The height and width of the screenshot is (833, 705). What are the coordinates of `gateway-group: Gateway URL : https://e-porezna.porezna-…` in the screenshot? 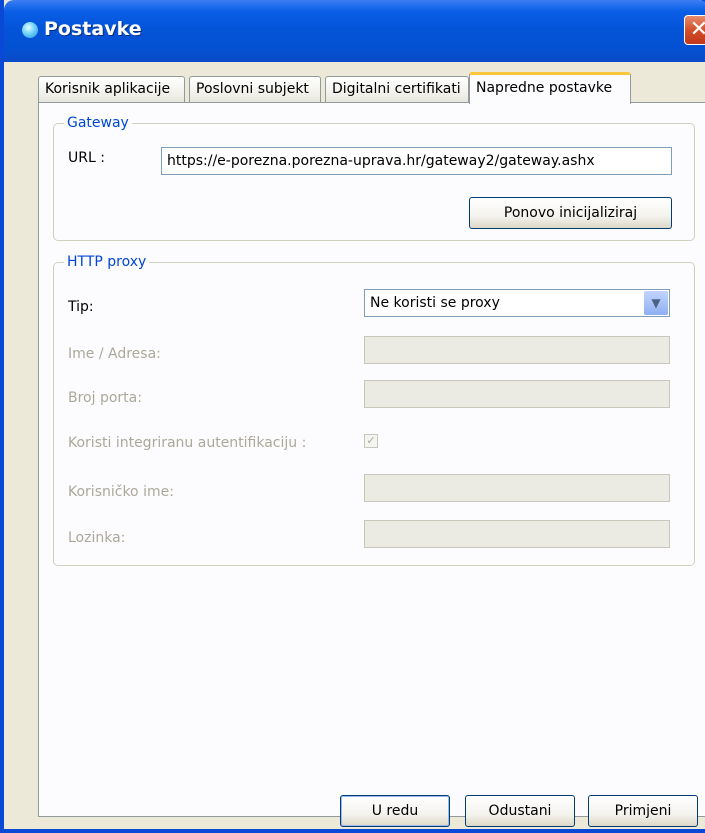 It's located at (374, 177).